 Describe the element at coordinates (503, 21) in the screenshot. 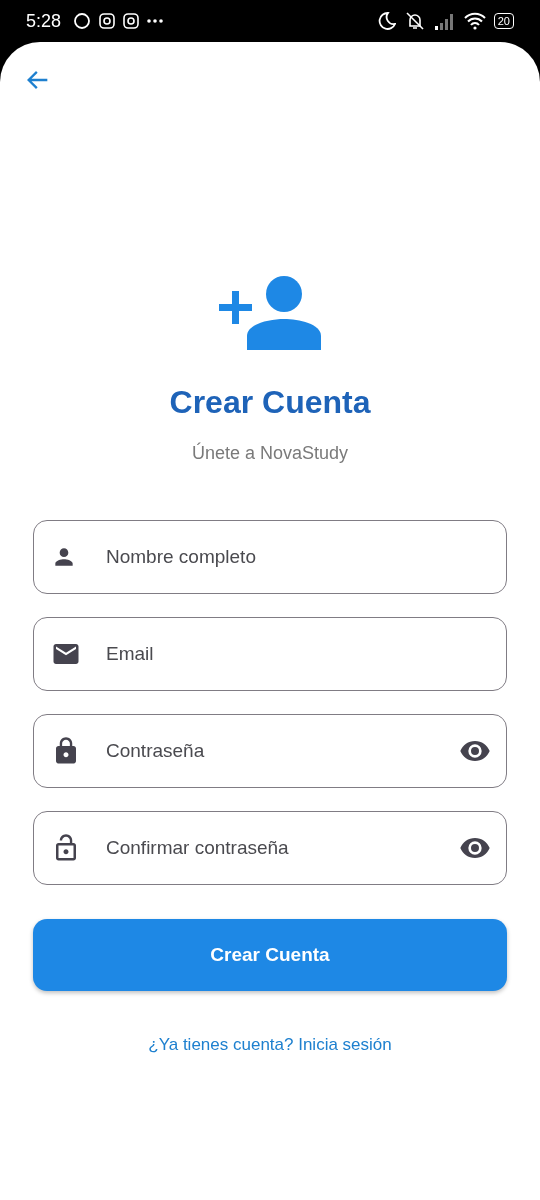

I see `battery-indicator: 20` at that location.